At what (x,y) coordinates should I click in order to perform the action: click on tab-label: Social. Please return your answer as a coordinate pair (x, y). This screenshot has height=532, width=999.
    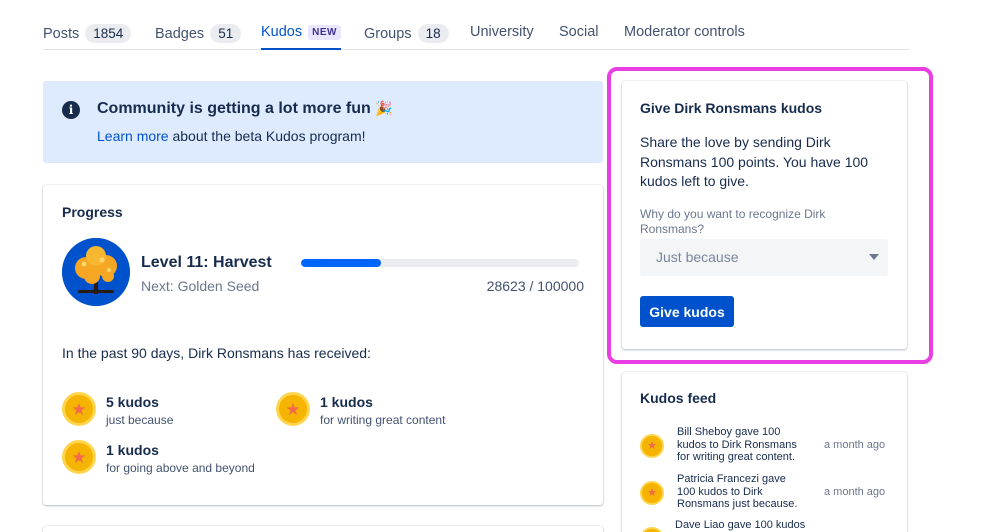
    Looking at the image, I should click on (579, 32).